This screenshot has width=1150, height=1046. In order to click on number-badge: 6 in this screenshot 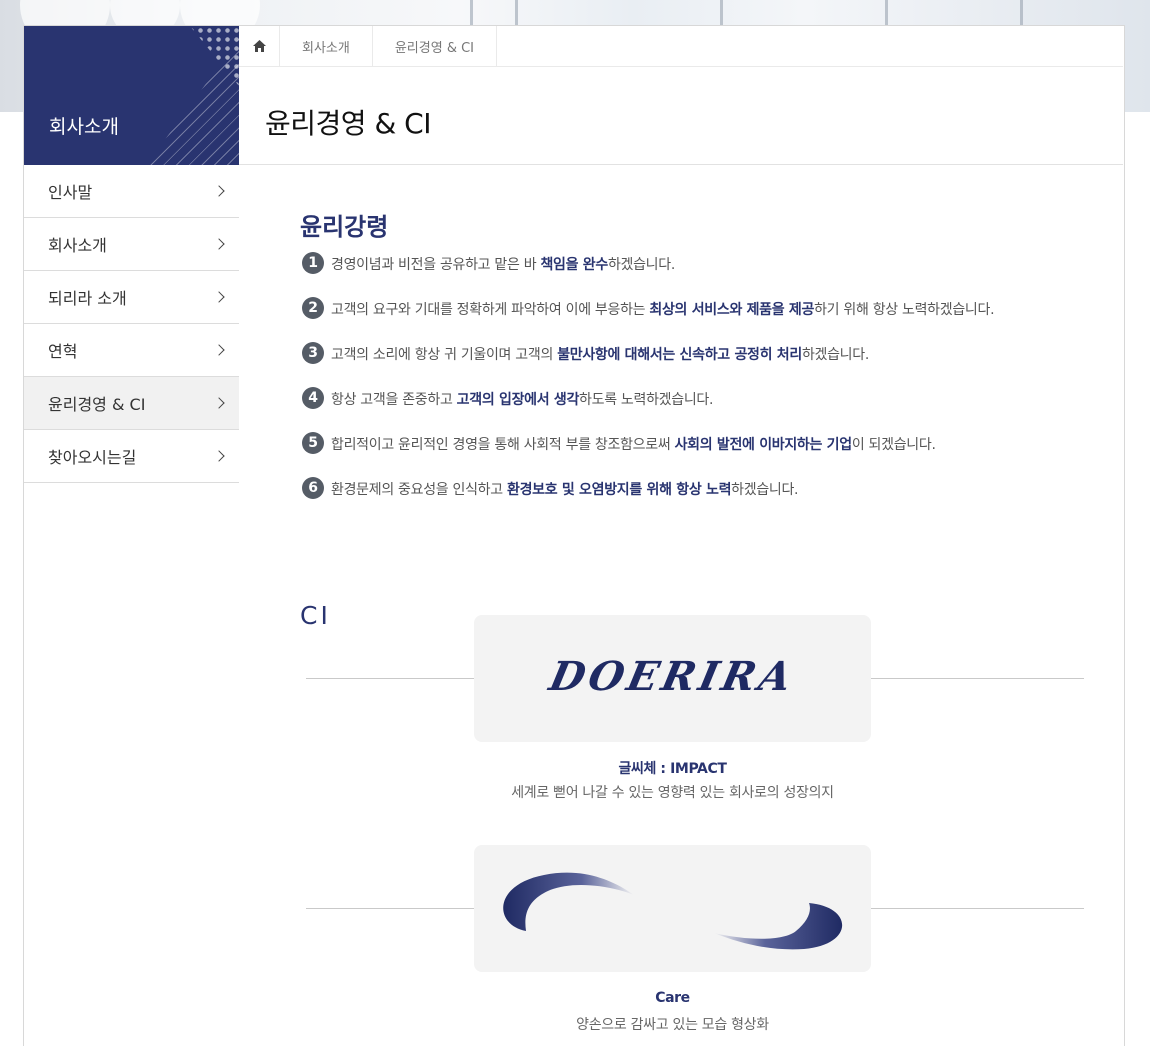, I will do `click(313, 488)`.